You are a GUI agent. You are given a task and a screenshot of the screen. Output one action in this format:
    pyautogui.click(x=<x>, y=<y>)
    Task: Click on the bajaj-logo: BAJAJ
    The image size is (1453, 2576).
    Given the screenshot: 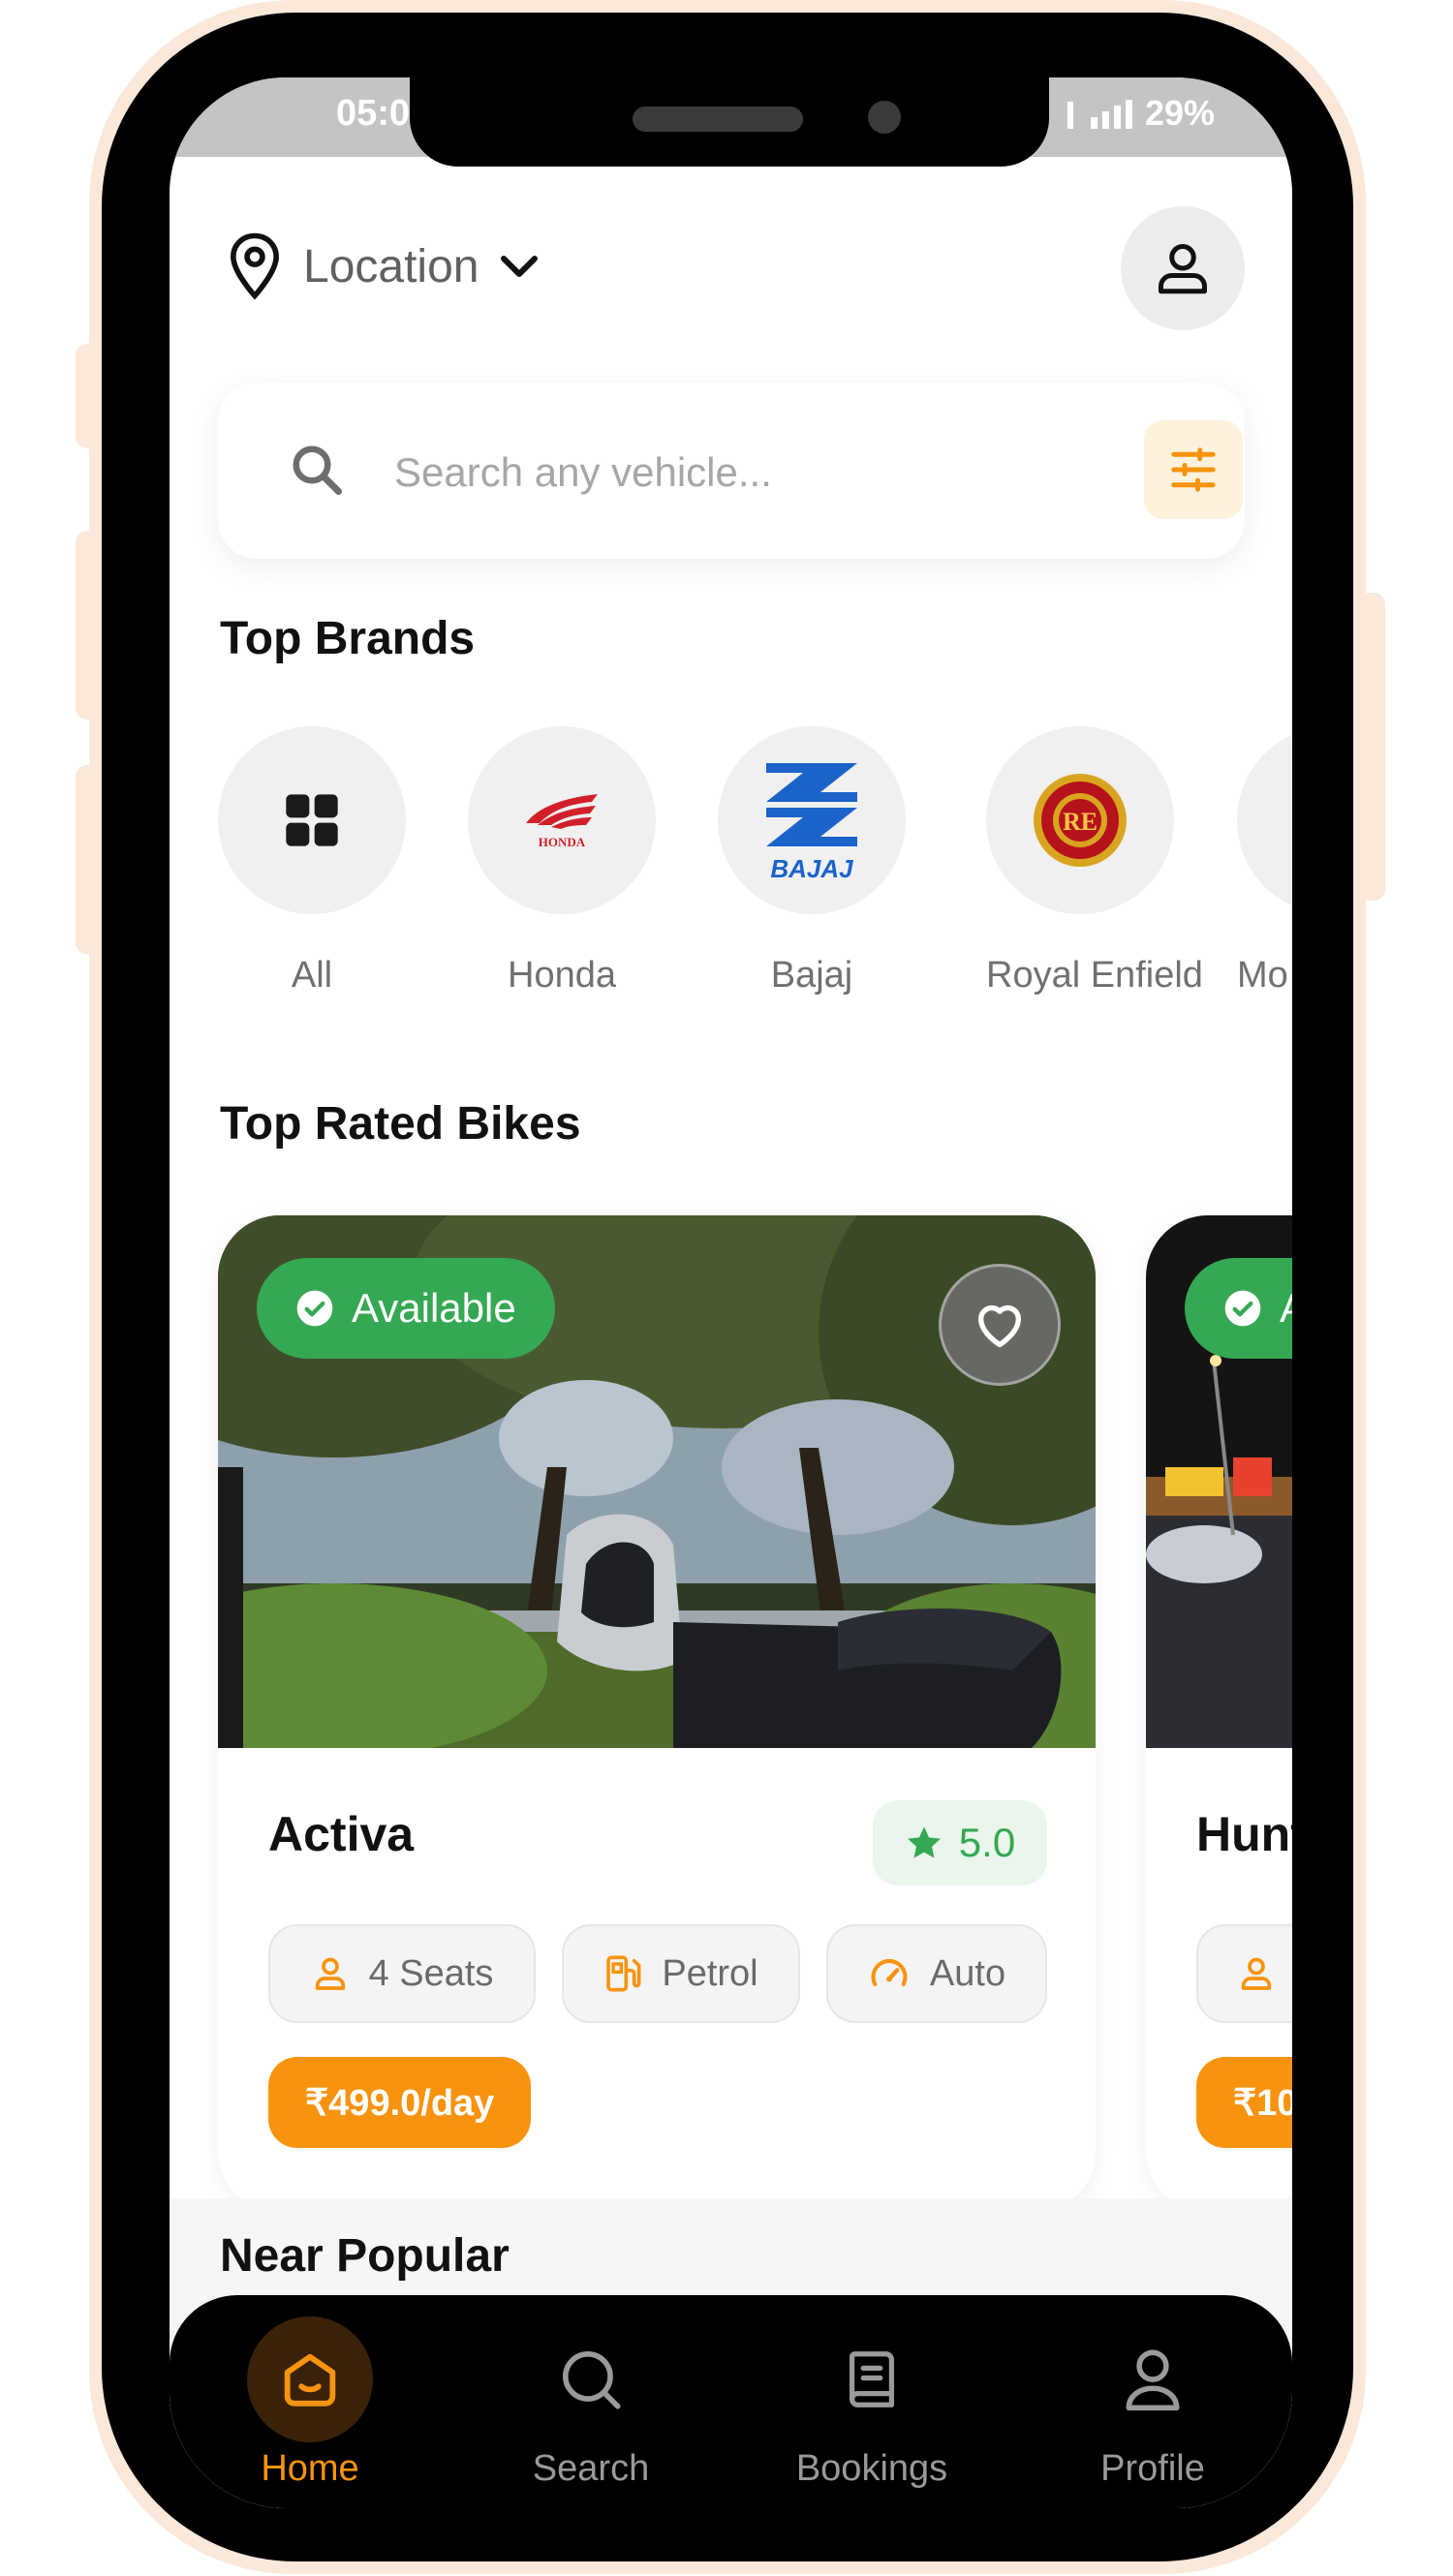 What is the action you would take?
    pyautogui.click(x=812, y=823)
    